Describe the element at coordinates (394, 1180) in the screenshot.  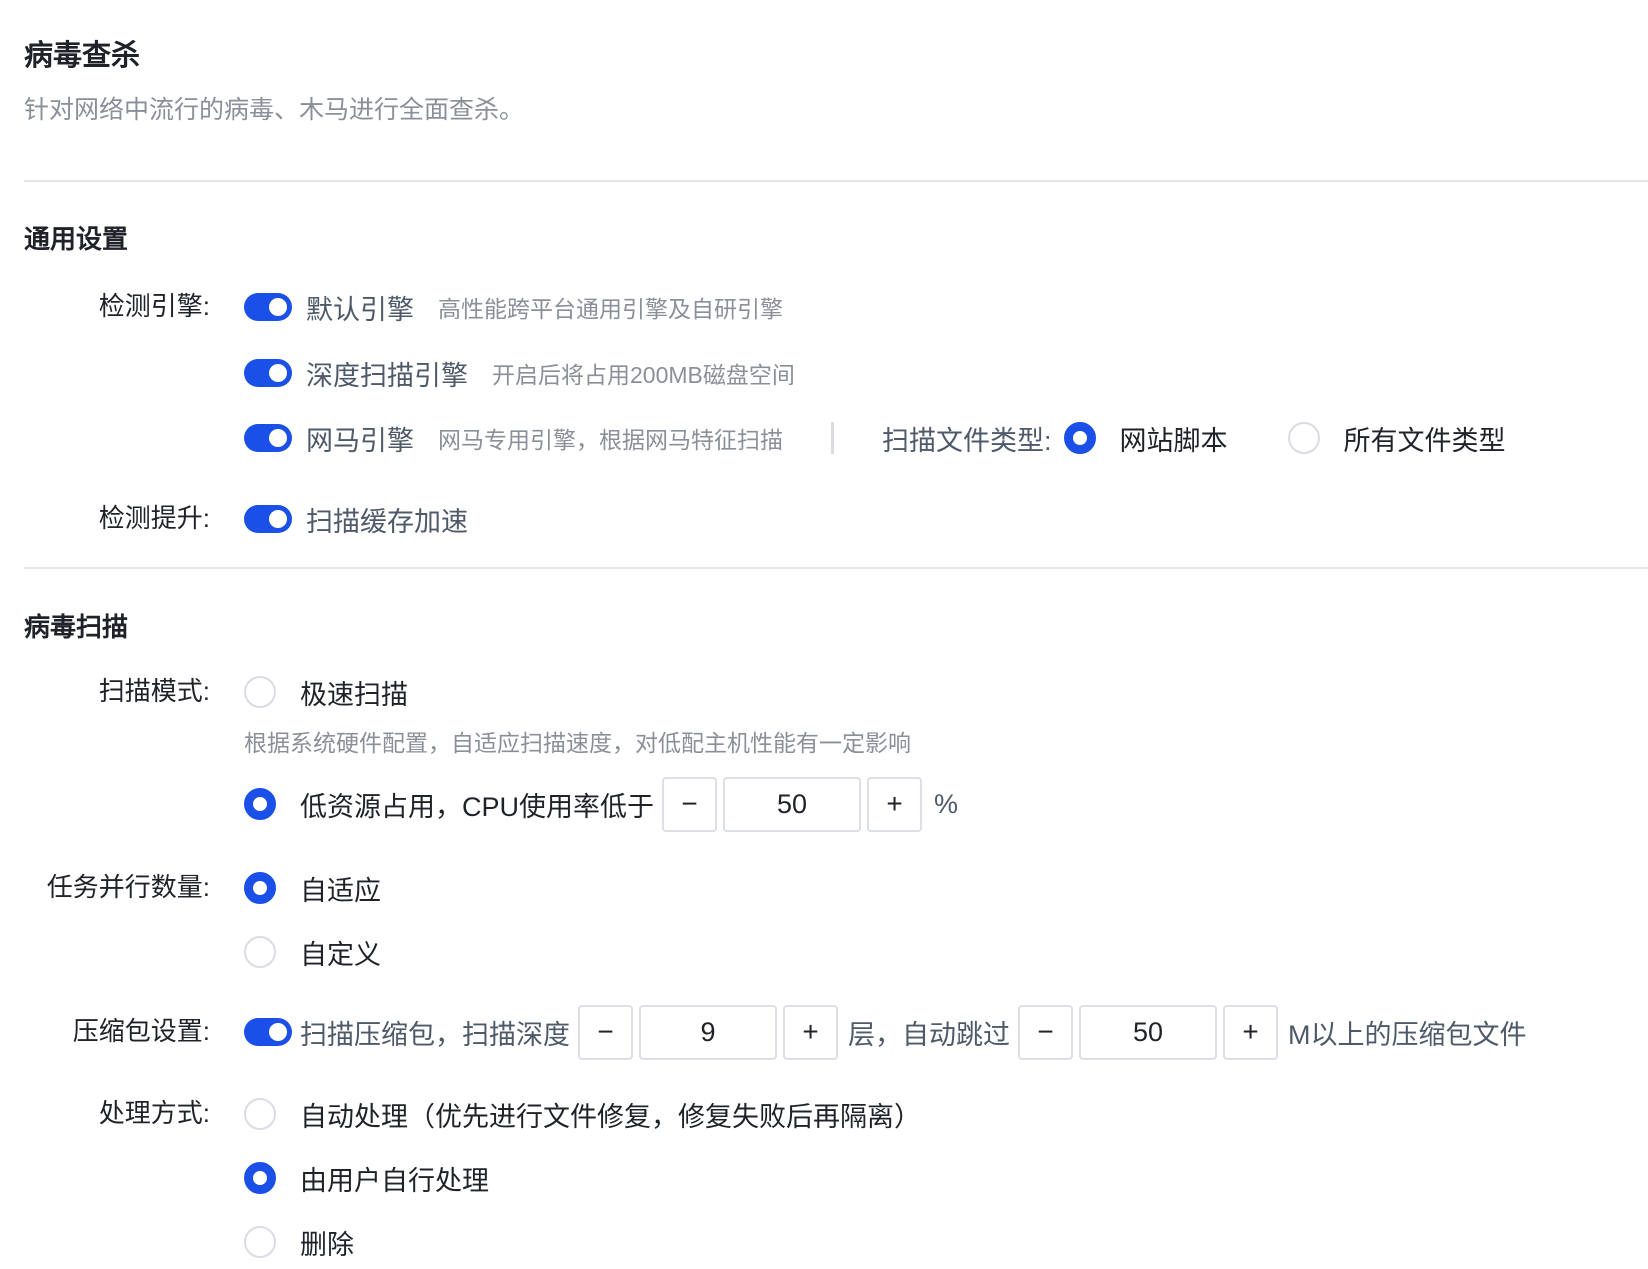
I see `handle-user-label: 由用户自行处理` at that location.